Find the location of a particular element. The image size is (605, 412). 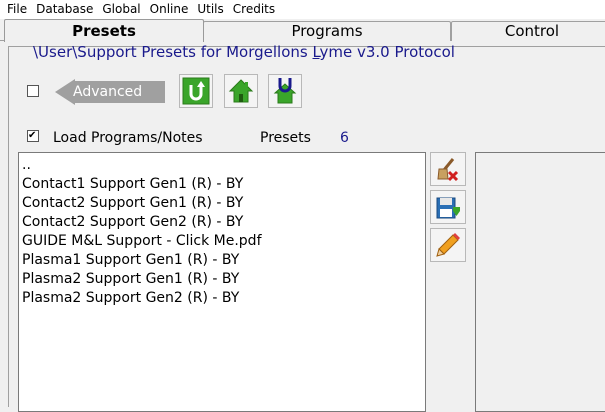

path-prefix: \User\Support Presets for Morgellons is located at coordinates (173, 52).